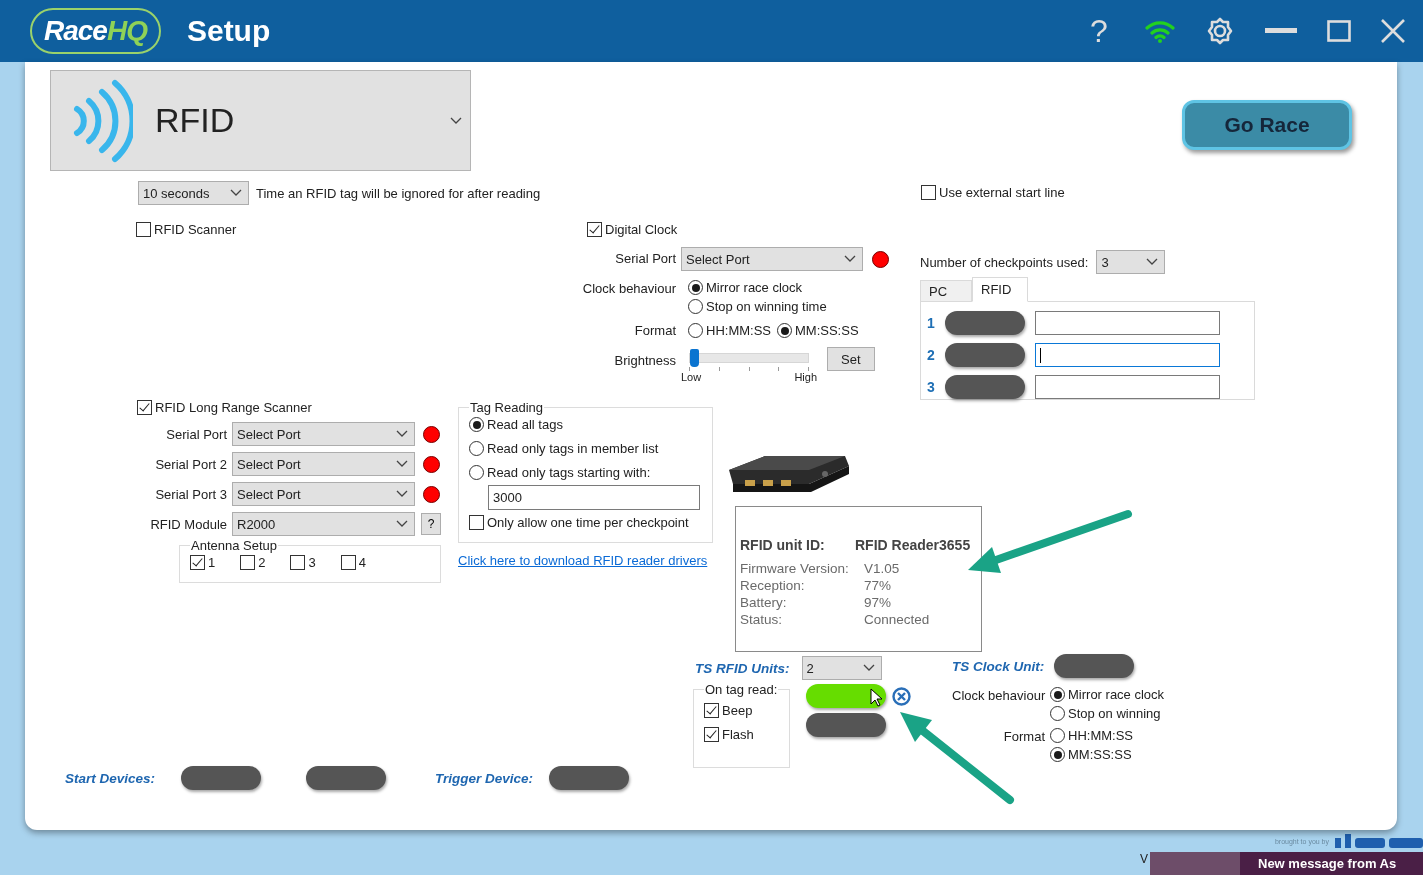 Image resolution: width=1423 pixels, height=875 pixels. Describe the element at coordinates (1004, 262) in the screenshot. I see `checkpoints-label: Number of checkpoints used:` at that location.